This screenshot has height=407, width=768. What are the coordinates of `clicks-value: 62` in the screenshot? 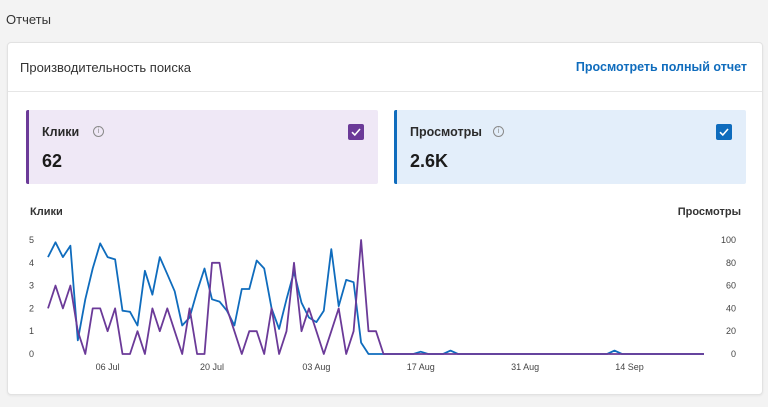 It's located at (52, 161).